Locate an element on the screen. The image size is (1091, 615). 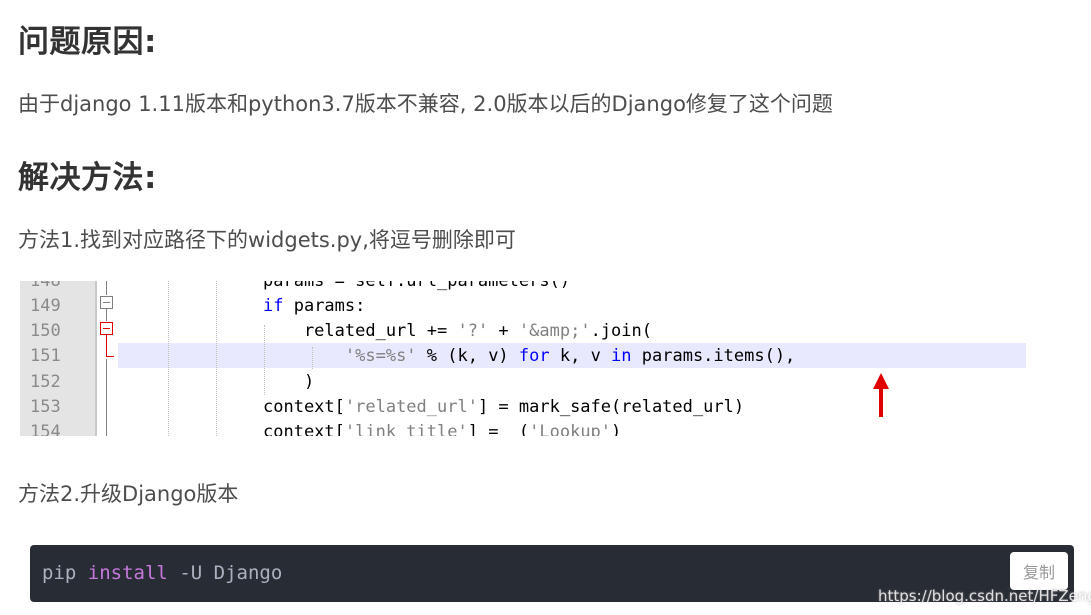
copy-button: 复制 is located at coordinates (1039, 571).